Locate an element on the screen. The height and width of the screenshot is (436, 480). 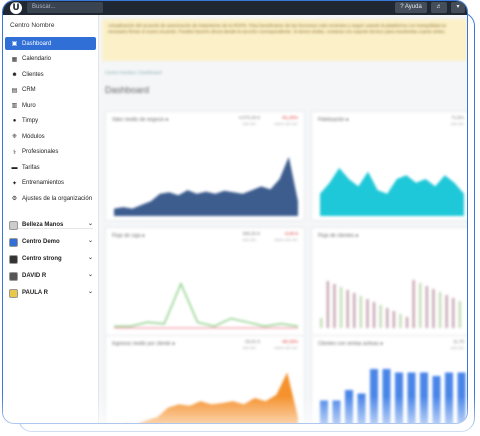
sidebar-item-calendario: ▦ Calendario is located at coordinates (50, 59).